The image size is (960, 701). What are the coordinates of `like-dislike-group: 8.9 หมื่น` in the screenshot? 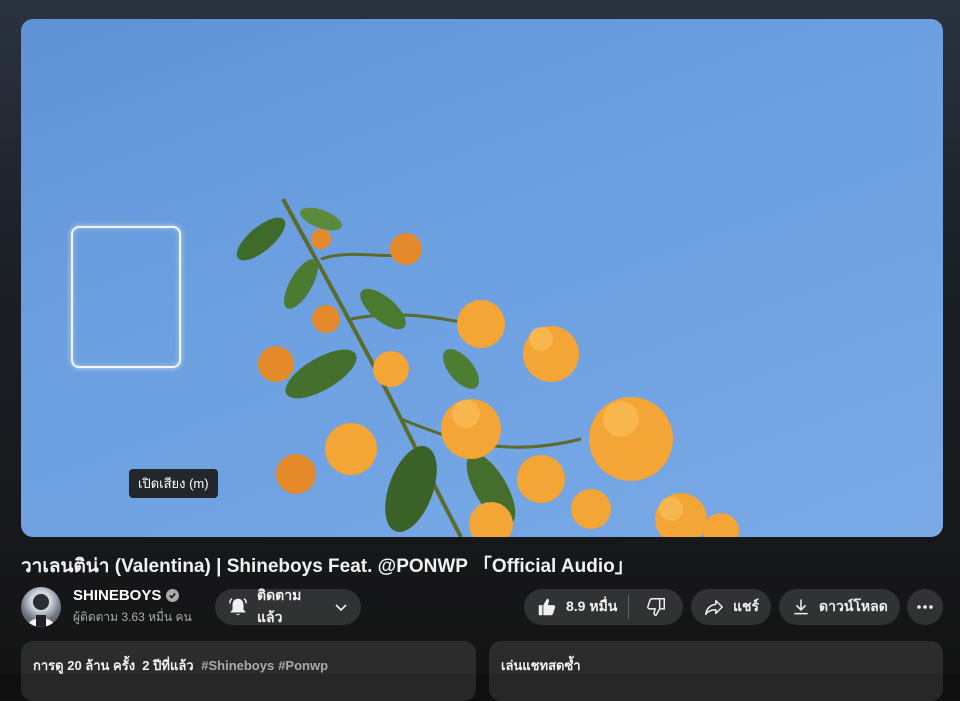 It's located at (603, 607).